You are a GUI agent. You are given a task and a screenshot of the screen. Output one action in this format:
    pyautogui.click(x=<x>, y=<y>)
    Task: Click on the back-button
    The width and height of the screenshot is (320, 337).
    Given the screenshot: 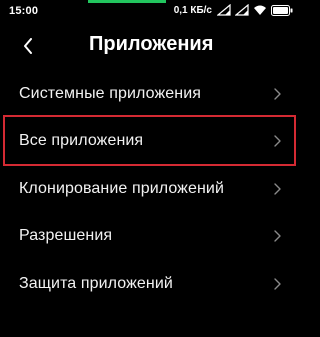 What is the action you would take?
    pyautogui.click(x=28, y=46)
    